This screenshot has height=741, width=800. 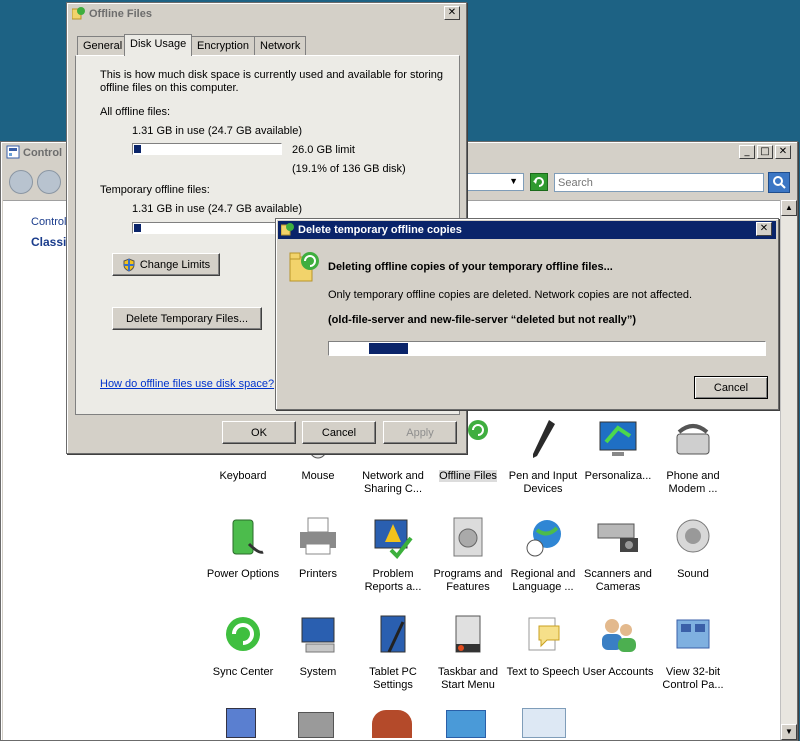 What do you see at coordinates (779, 182) in the screenshot?
I see `search-icon` at bounding box center [779, 182].